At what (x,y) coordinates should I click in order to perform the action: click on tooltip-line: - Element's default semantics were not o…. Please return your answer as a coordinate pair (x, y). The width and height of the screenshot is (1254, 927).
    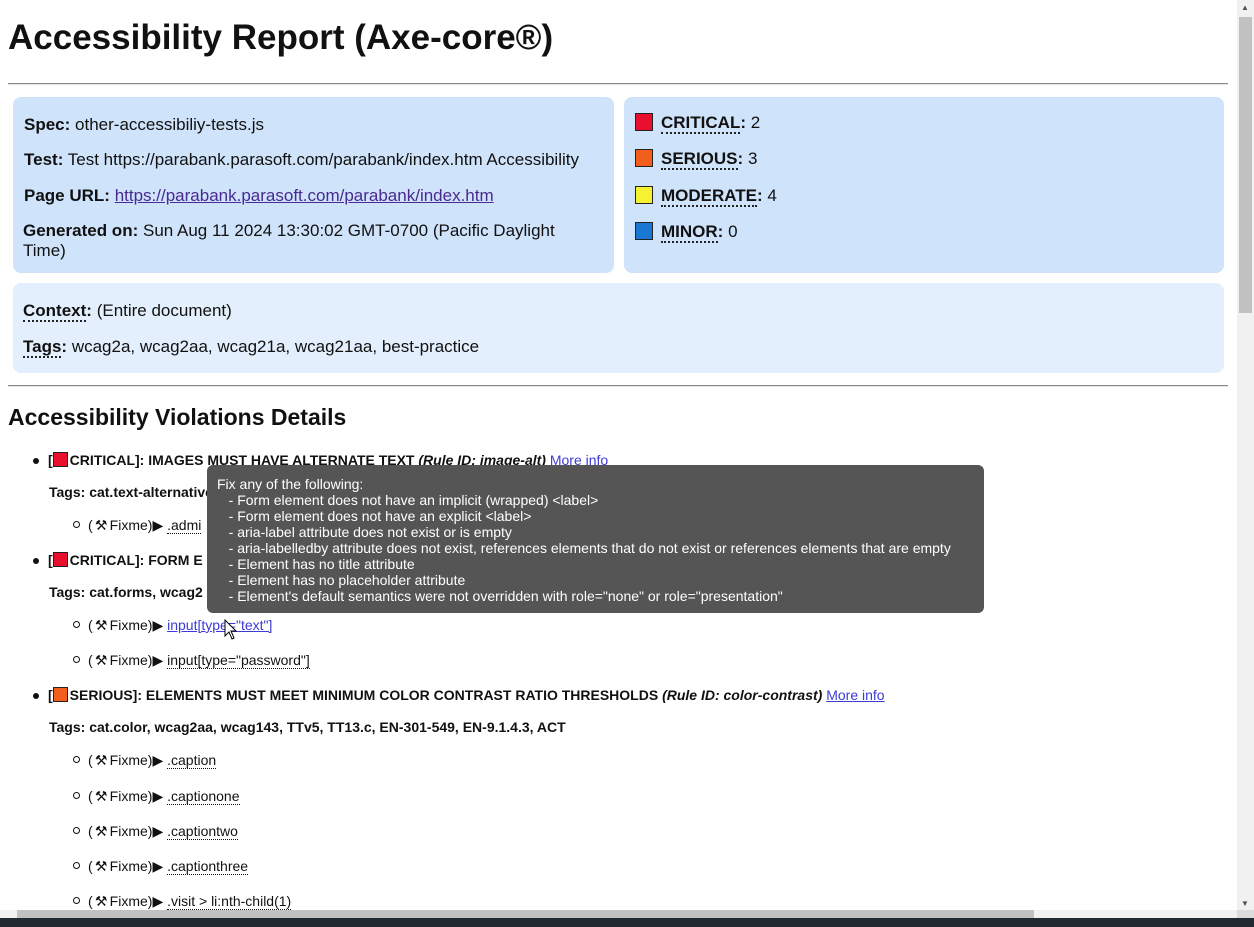
    Looking at the image, I should click on (500, 596).